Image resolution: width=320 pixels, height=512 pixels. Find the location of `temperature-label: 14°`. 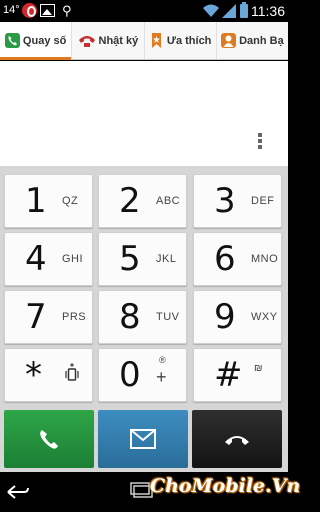

temperature-label: 14° is located at coordinates (11, 10).